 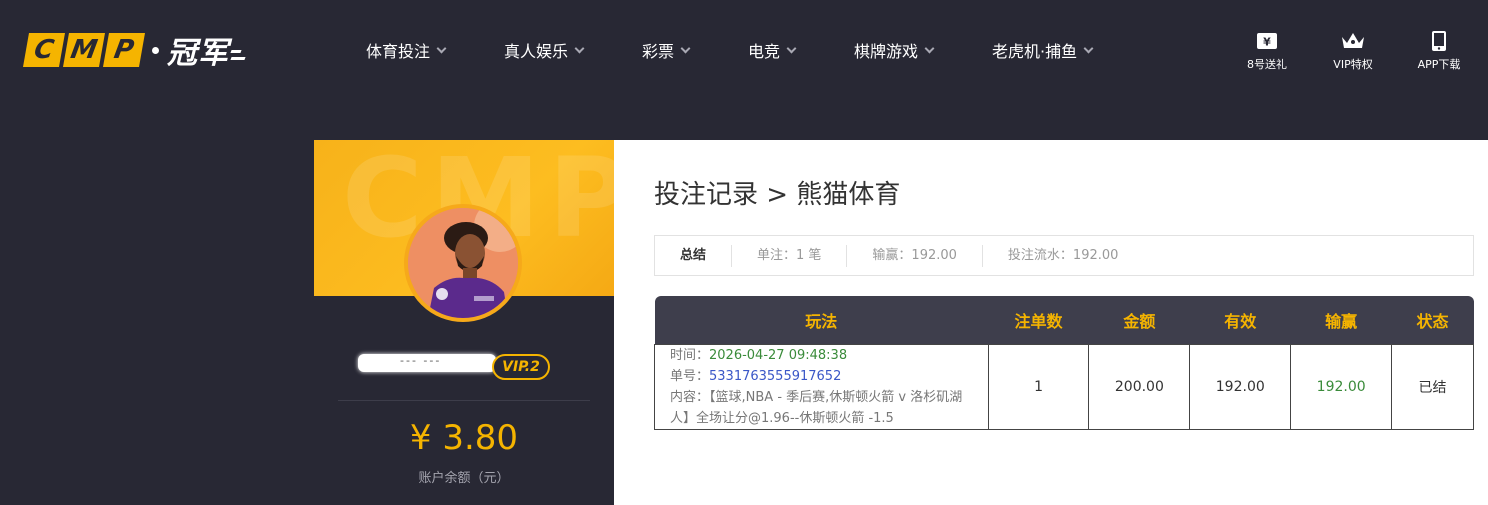 I want to click on order-label: 单号：, so click(x=690, y=376).